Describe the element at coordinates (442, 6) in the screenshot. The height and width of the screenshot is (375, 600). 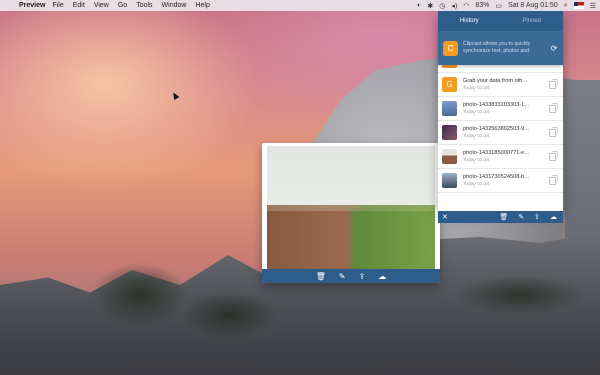
I see `time-machine-icon: ◷` at that location.